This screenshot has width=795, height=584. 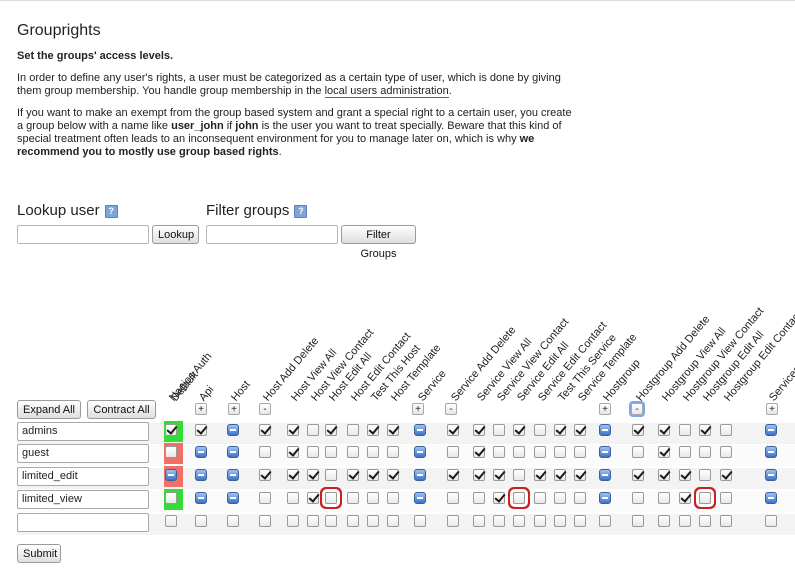 I want to click on filter-groups-input, so click(x=272, y=234).